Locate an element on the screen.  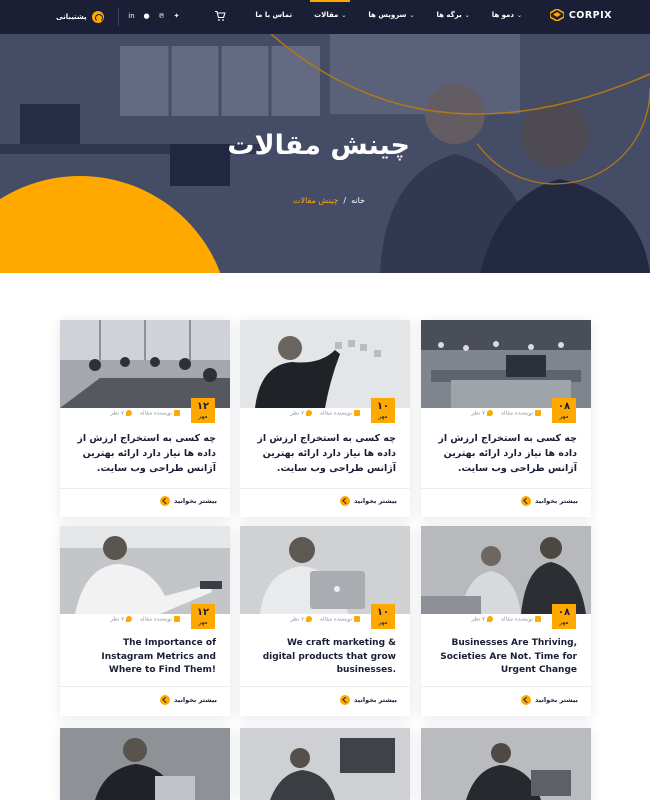
logo-text: CORPIX is located at coordinates (590, 15).